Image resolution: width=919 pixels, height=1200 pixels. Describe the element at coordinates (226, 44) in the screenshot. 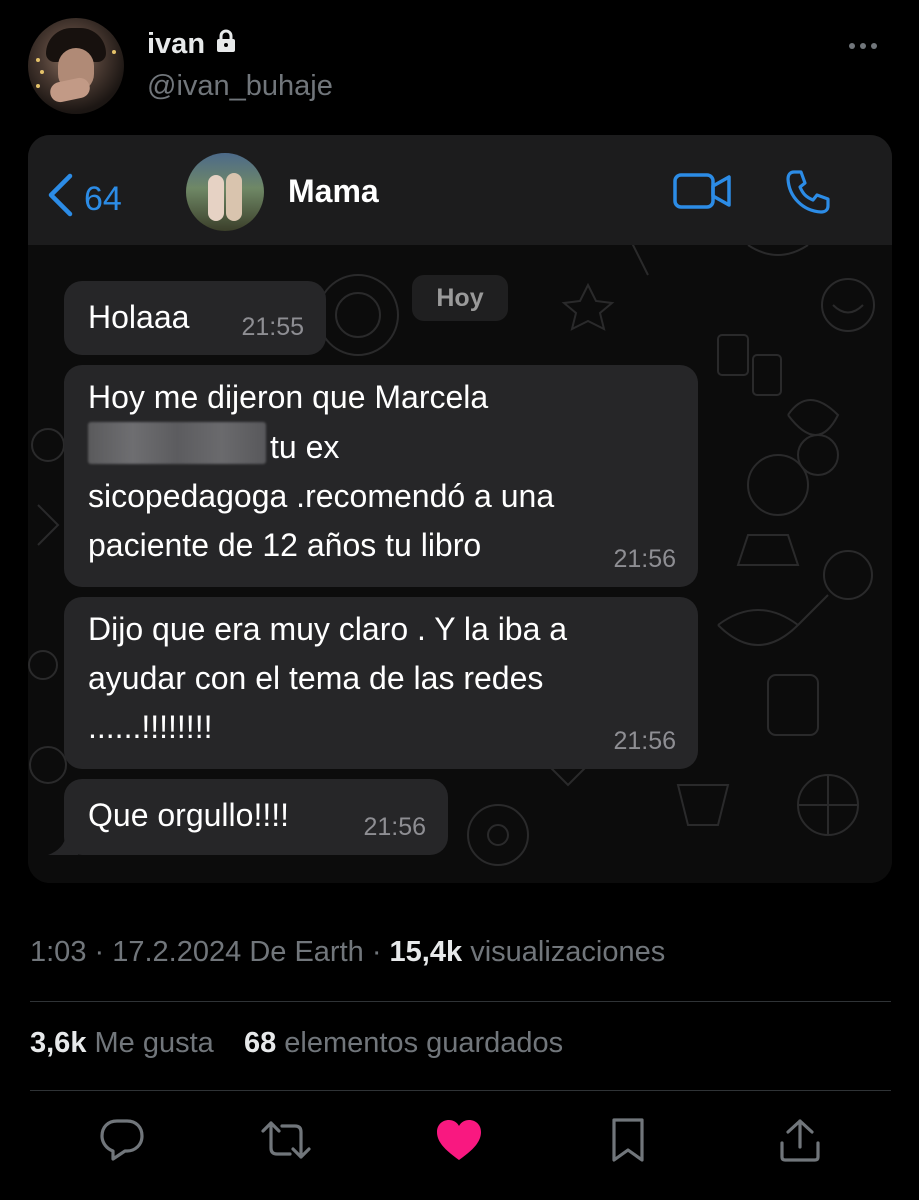

I see `lock-icon` at that location.